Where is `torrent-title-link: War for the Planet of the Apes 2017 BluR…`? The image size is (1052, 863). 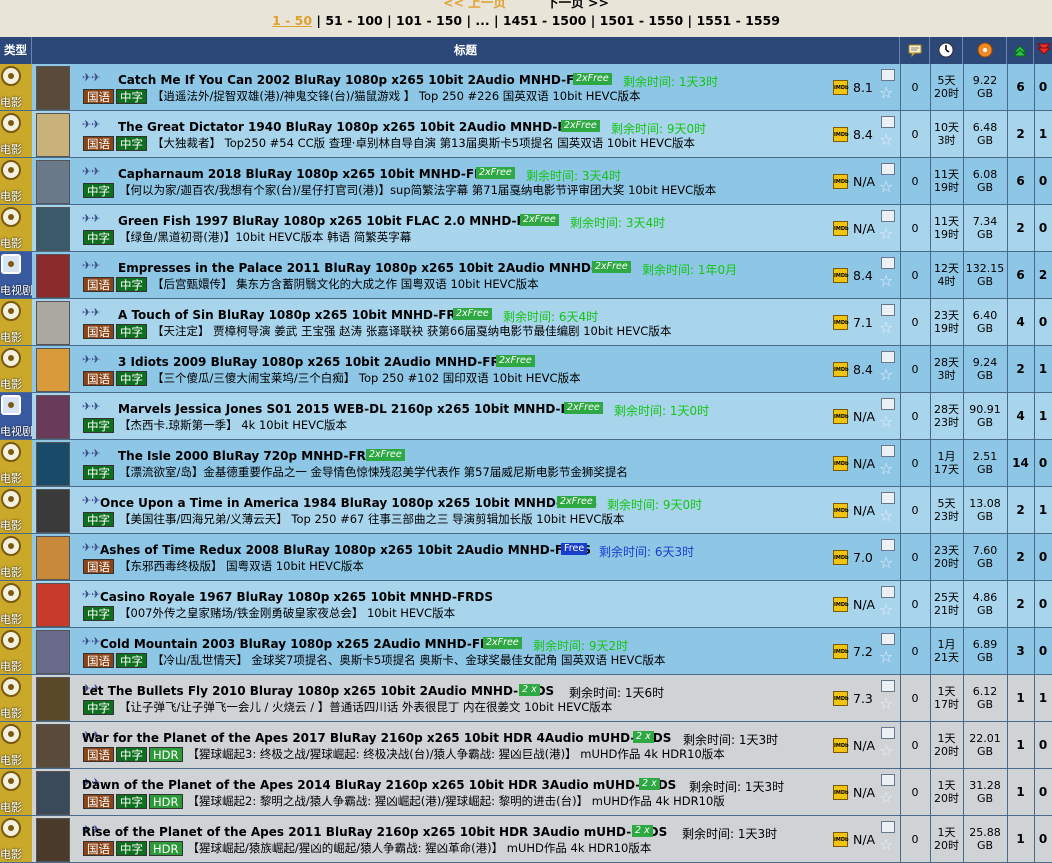
torrent-title-link: War for the Planet of the Apes 2017 BluR… is located at coordinates (376, 738).